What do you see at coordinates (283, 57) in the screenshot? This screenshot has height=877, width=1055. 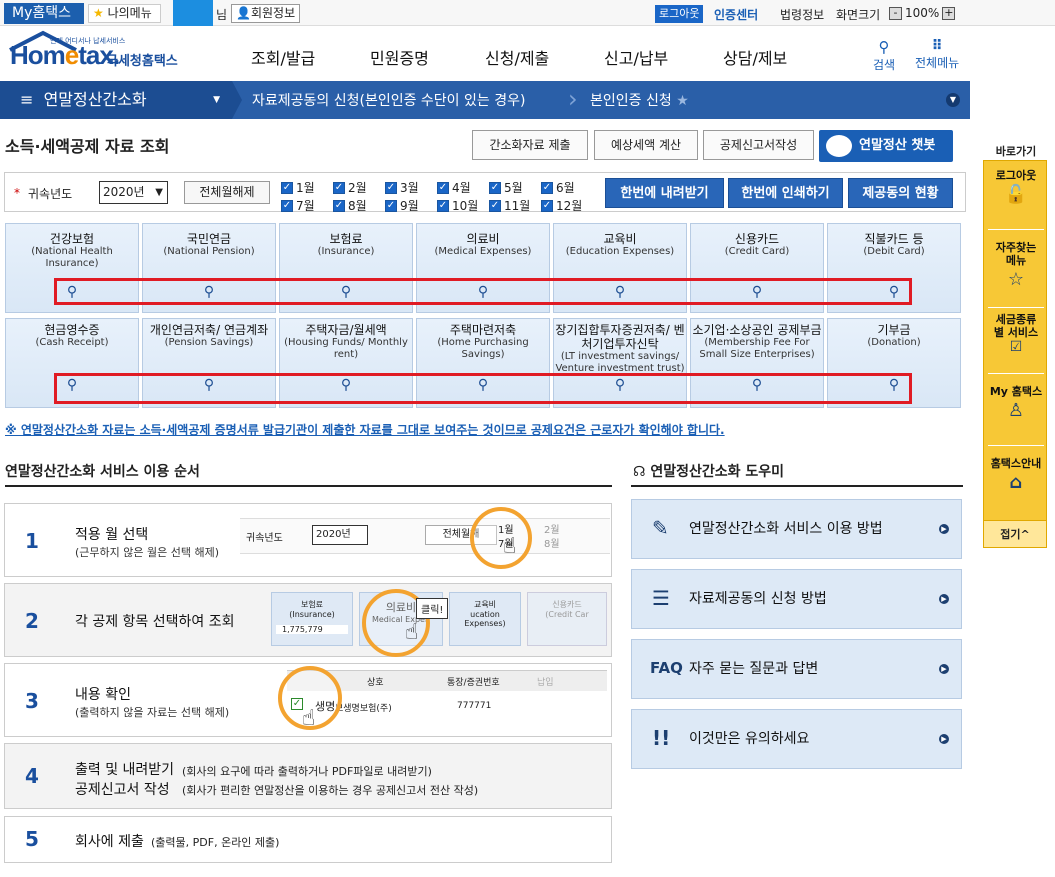 I see `gnav-inquiry: 조회/발급` at bounding box center [283, 57].